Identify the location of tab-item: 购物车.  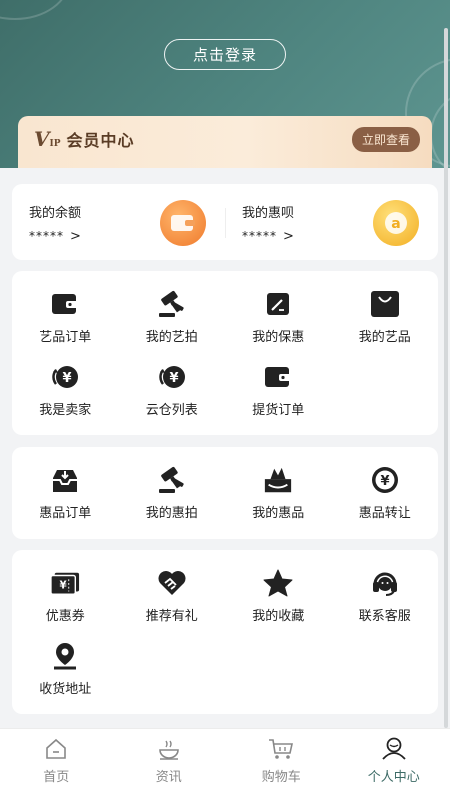
(281, 764).